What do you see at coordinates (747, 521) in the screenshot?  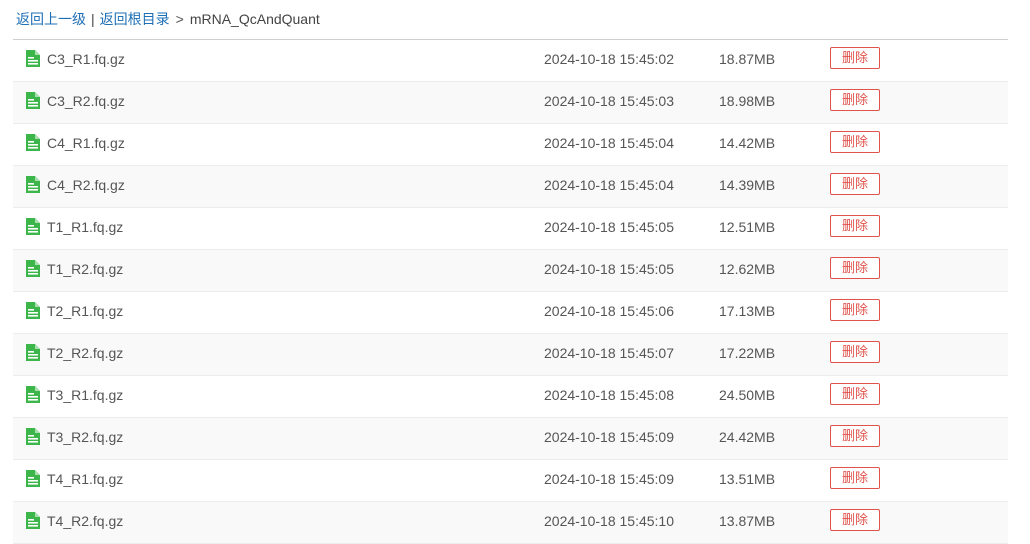 I see `file-size: 13.87MB` at bounding box center [747, 521].